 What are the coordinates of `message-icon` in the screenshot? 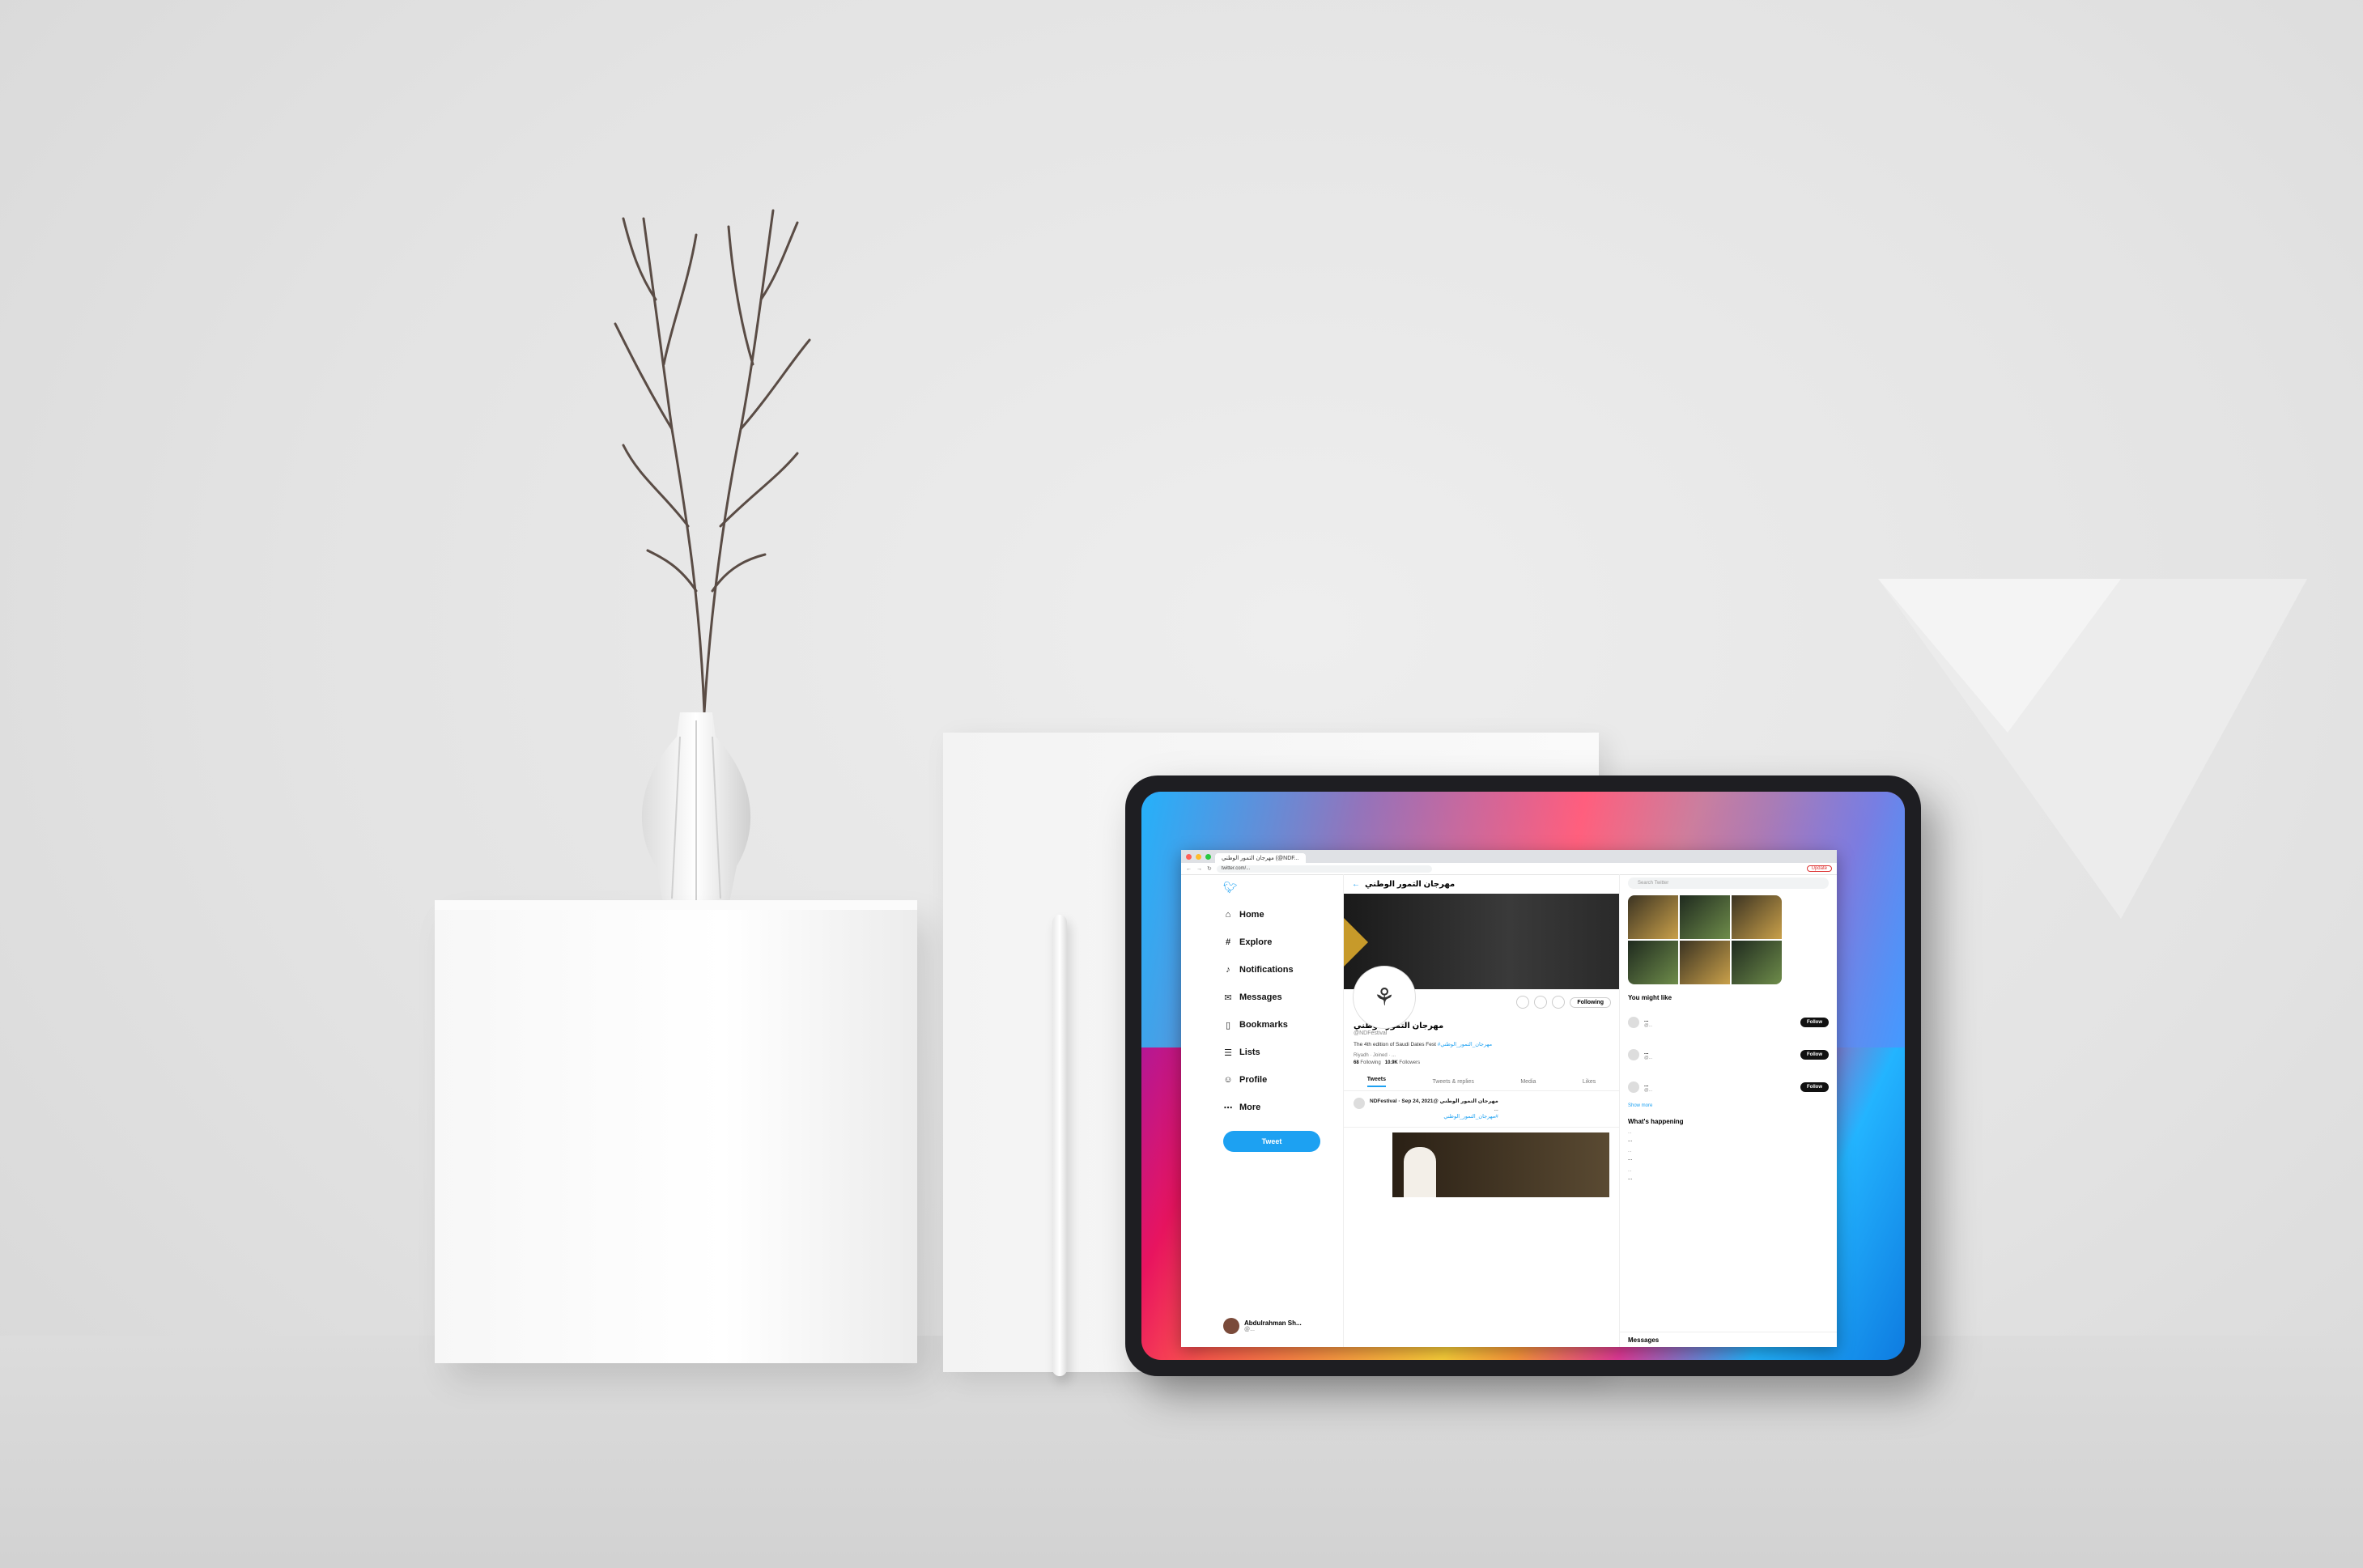 It's located at (1541, 1002).